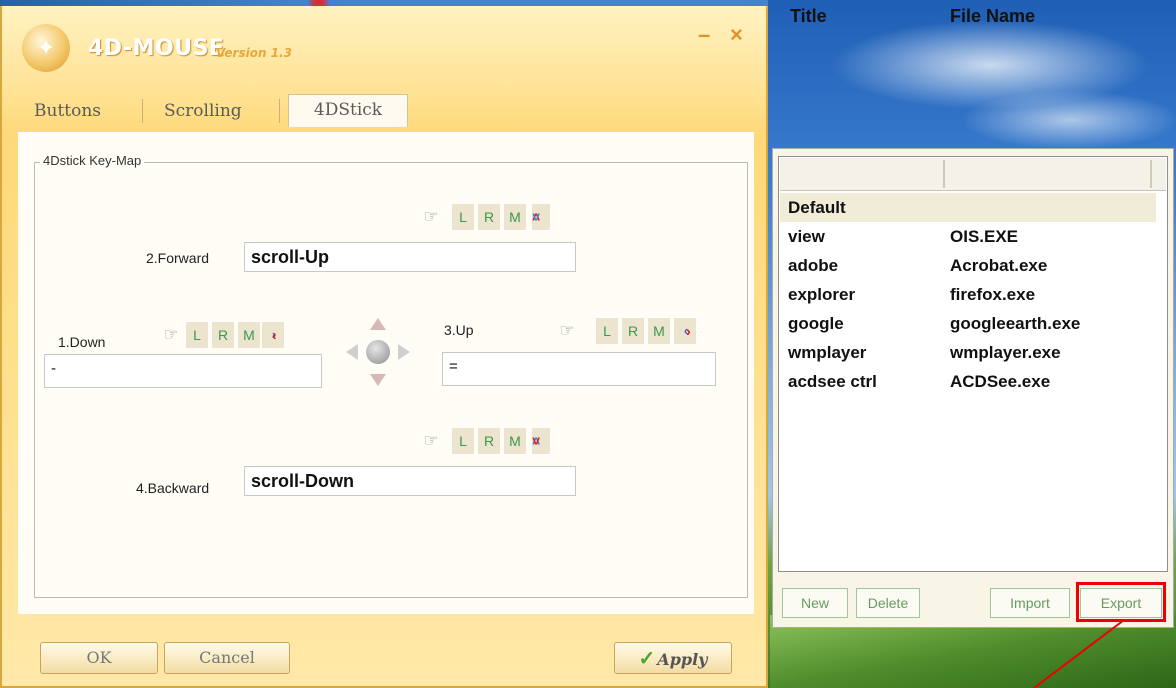  I want to click on annotation-arrow-line, so click(1079, 653).